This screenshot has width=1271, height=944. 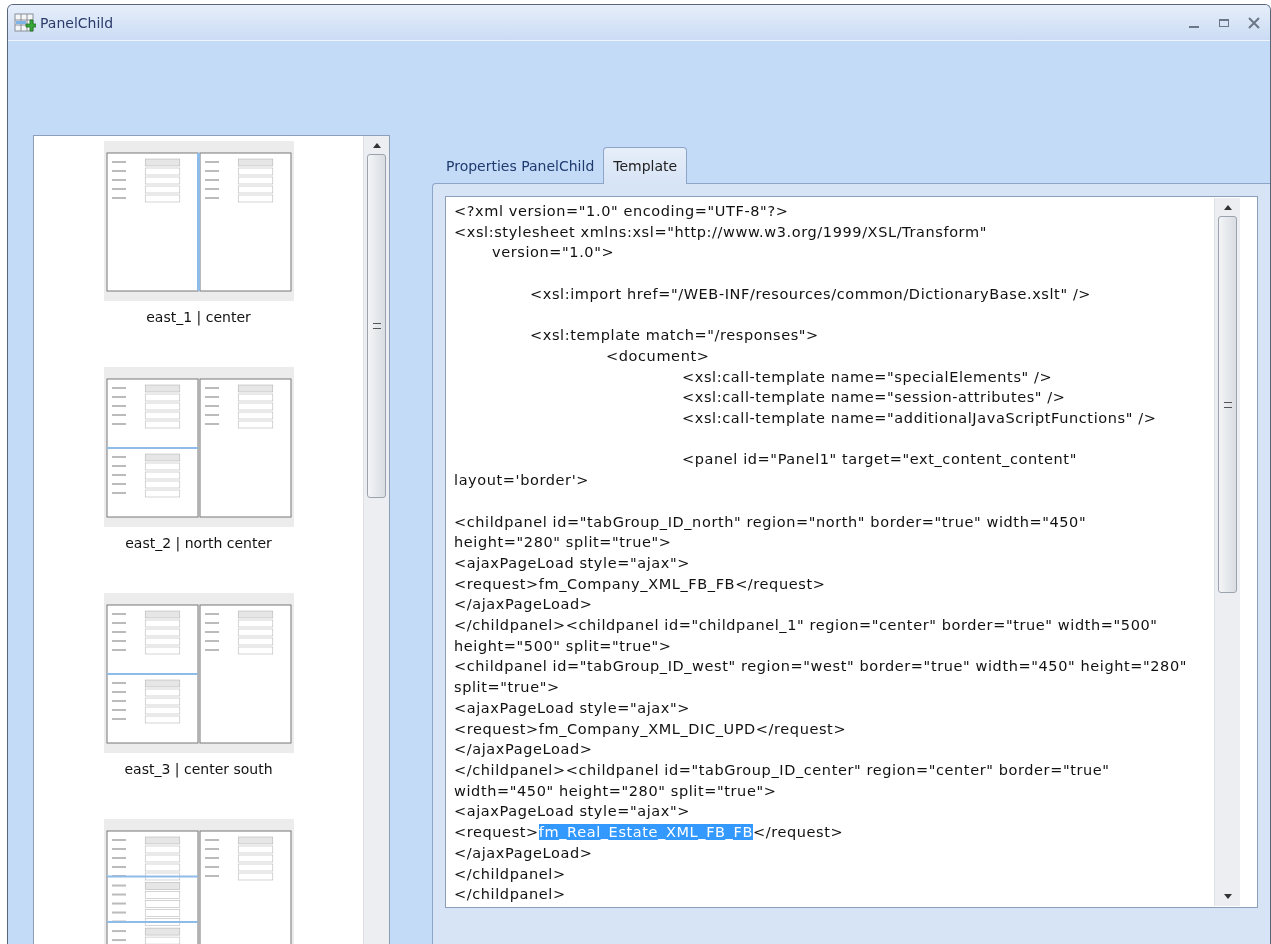 I want to click on scroll-down-arrow-icon, so click(x=1227, y=897).